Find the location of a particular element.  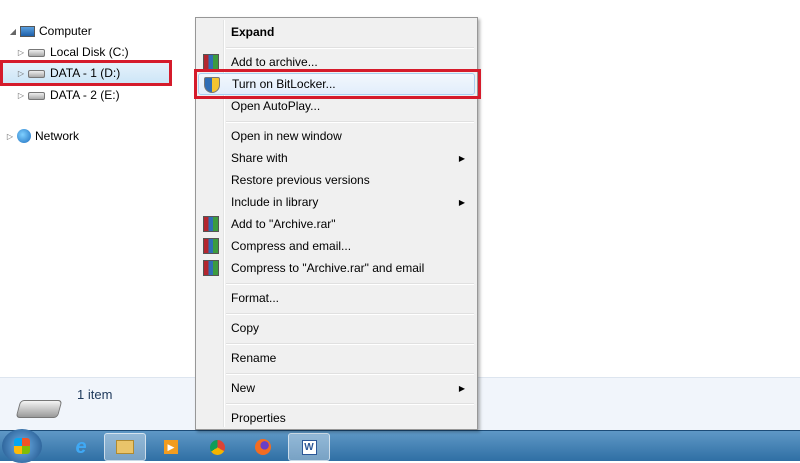

taskbar: e ▶ W is located at coordinates (400, 446).